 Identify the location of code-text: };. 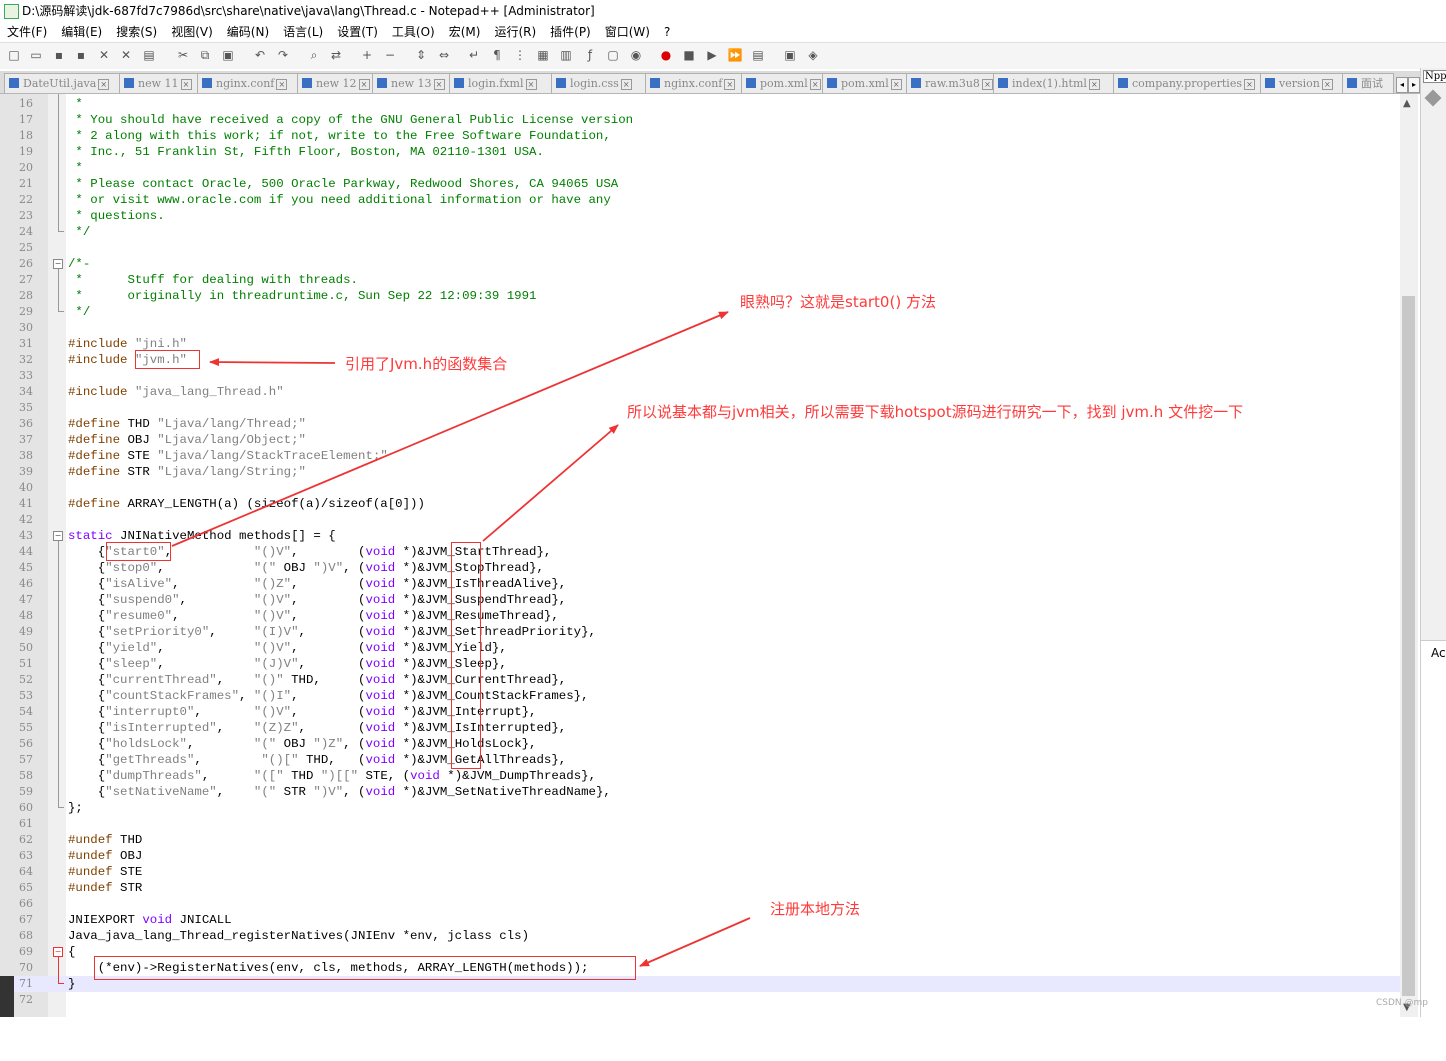
(75, 808).